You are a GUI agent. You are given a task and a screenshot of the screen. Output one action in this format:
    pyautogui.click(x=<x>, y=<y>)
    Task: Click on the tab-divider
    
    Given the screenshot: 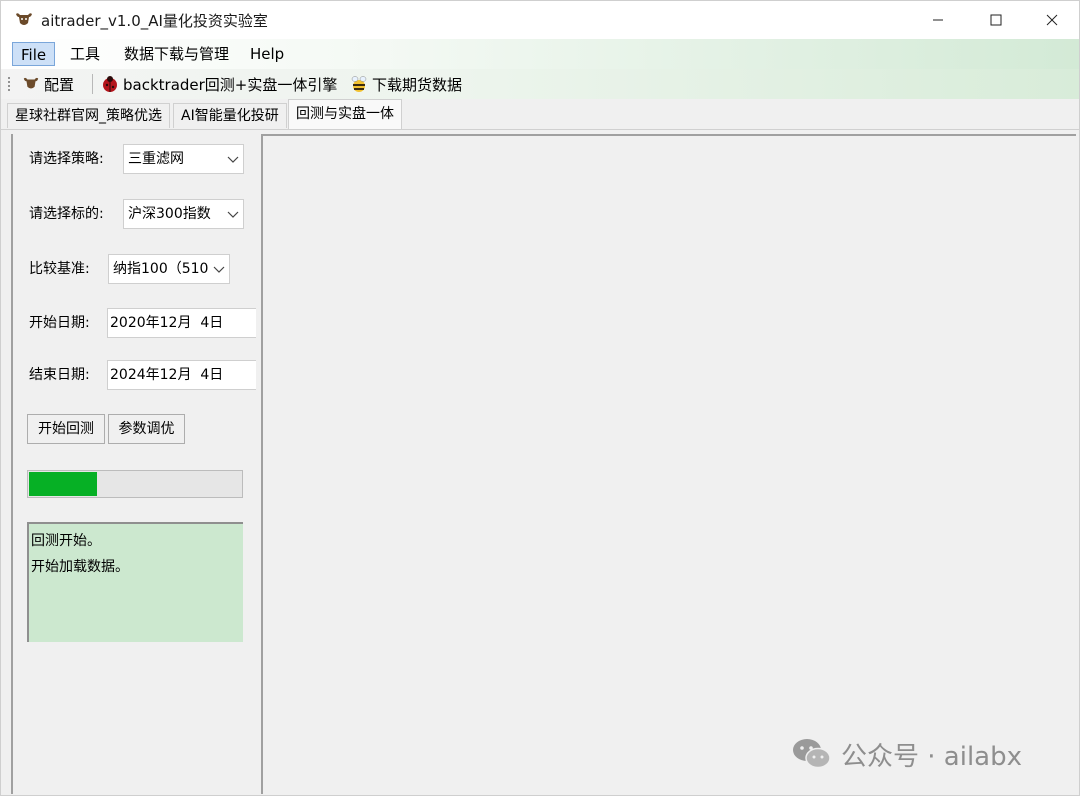 What is the action you would take?
    pyautogui.click(x=540, y=129)
    